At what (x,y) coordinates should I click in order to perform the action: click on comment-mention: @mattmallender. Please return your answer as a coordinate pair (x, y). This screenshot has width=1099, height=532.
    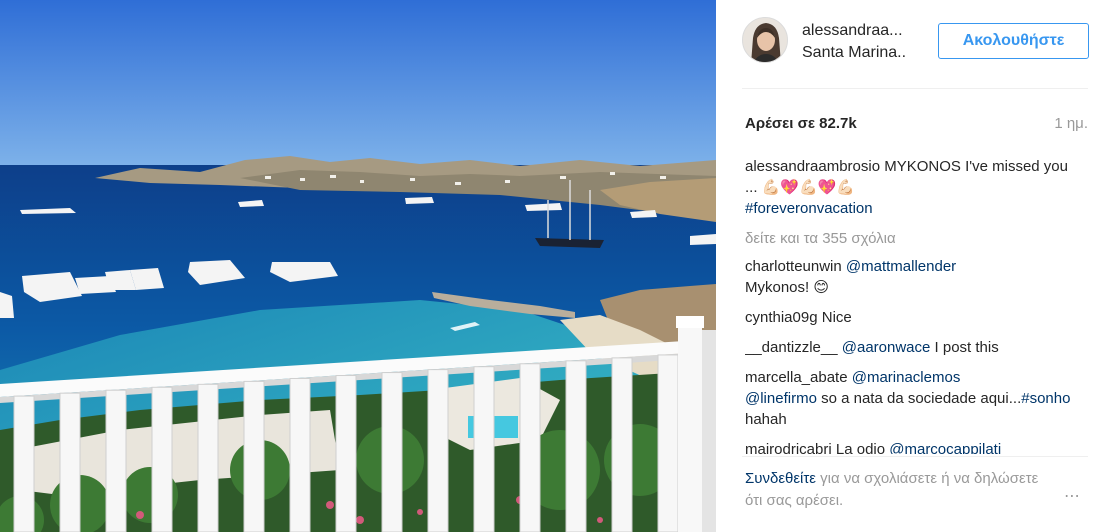
    Looking at the image, I should click on (901, 266).